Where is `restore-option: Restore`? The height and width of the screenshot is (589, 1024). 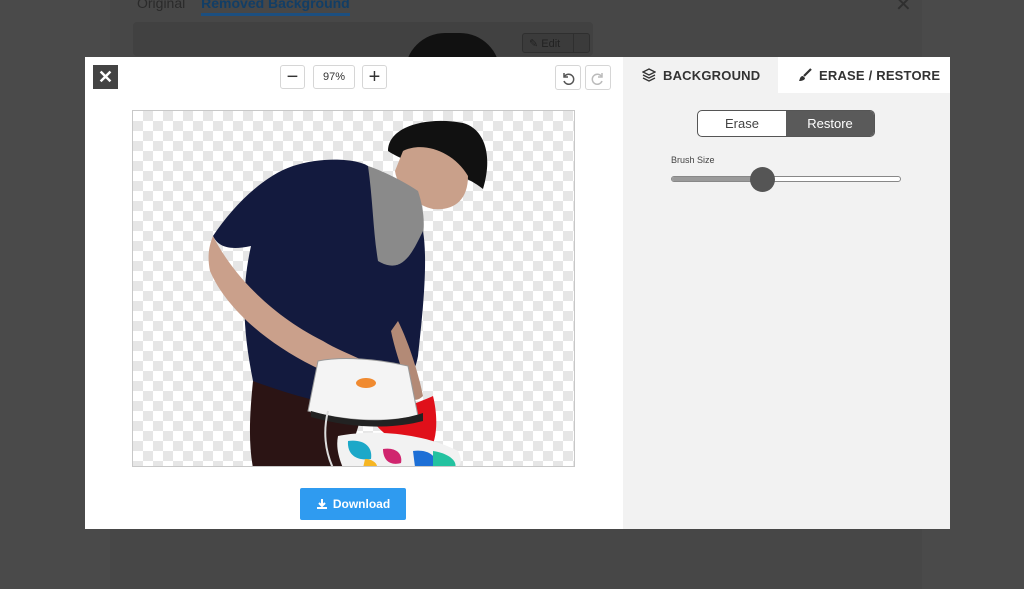 restore-option: Restore is located at coordinates (830, 123).